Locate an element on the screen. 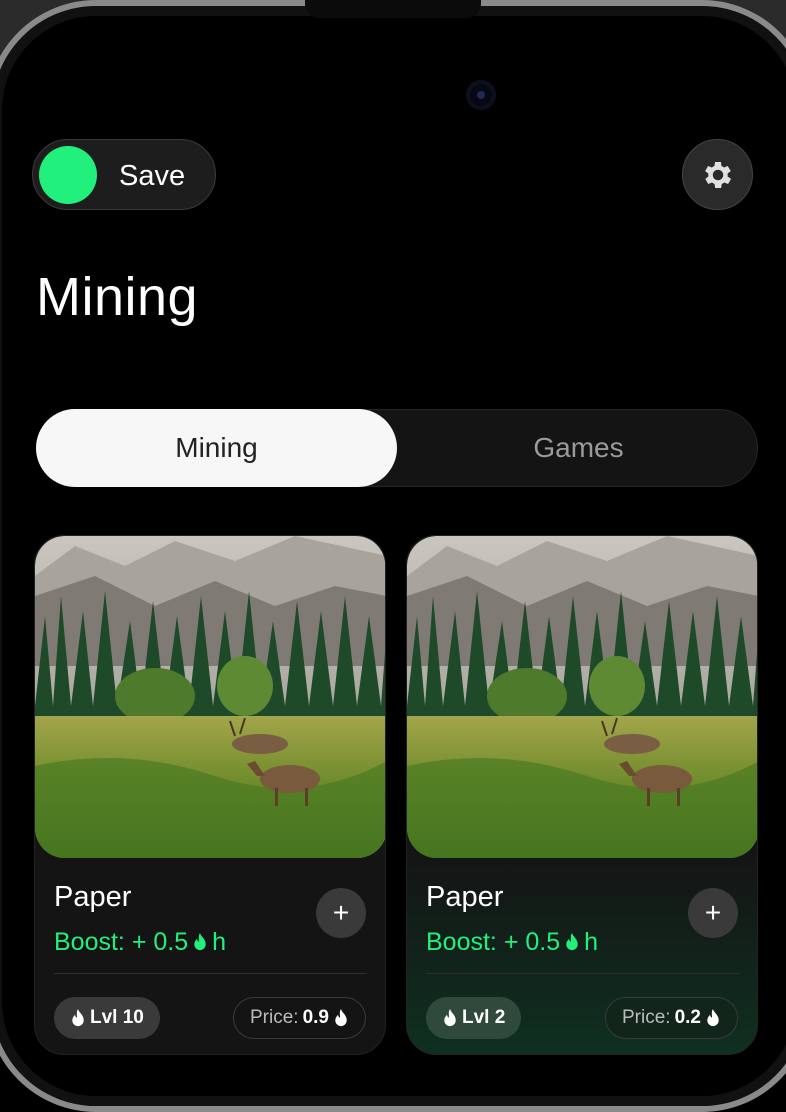 The image size is (786, 1112). price-badge: Price: 0.9 is located at coordinates (299, 1018).